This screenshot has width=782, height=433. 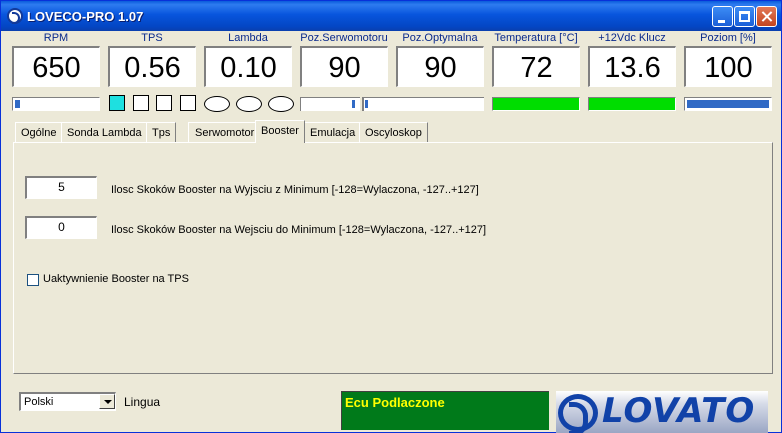 What do you see at coordinates (161, 132) in the screenshot?
I see `tab-tps: Tps` at bounding box center [161, 132].